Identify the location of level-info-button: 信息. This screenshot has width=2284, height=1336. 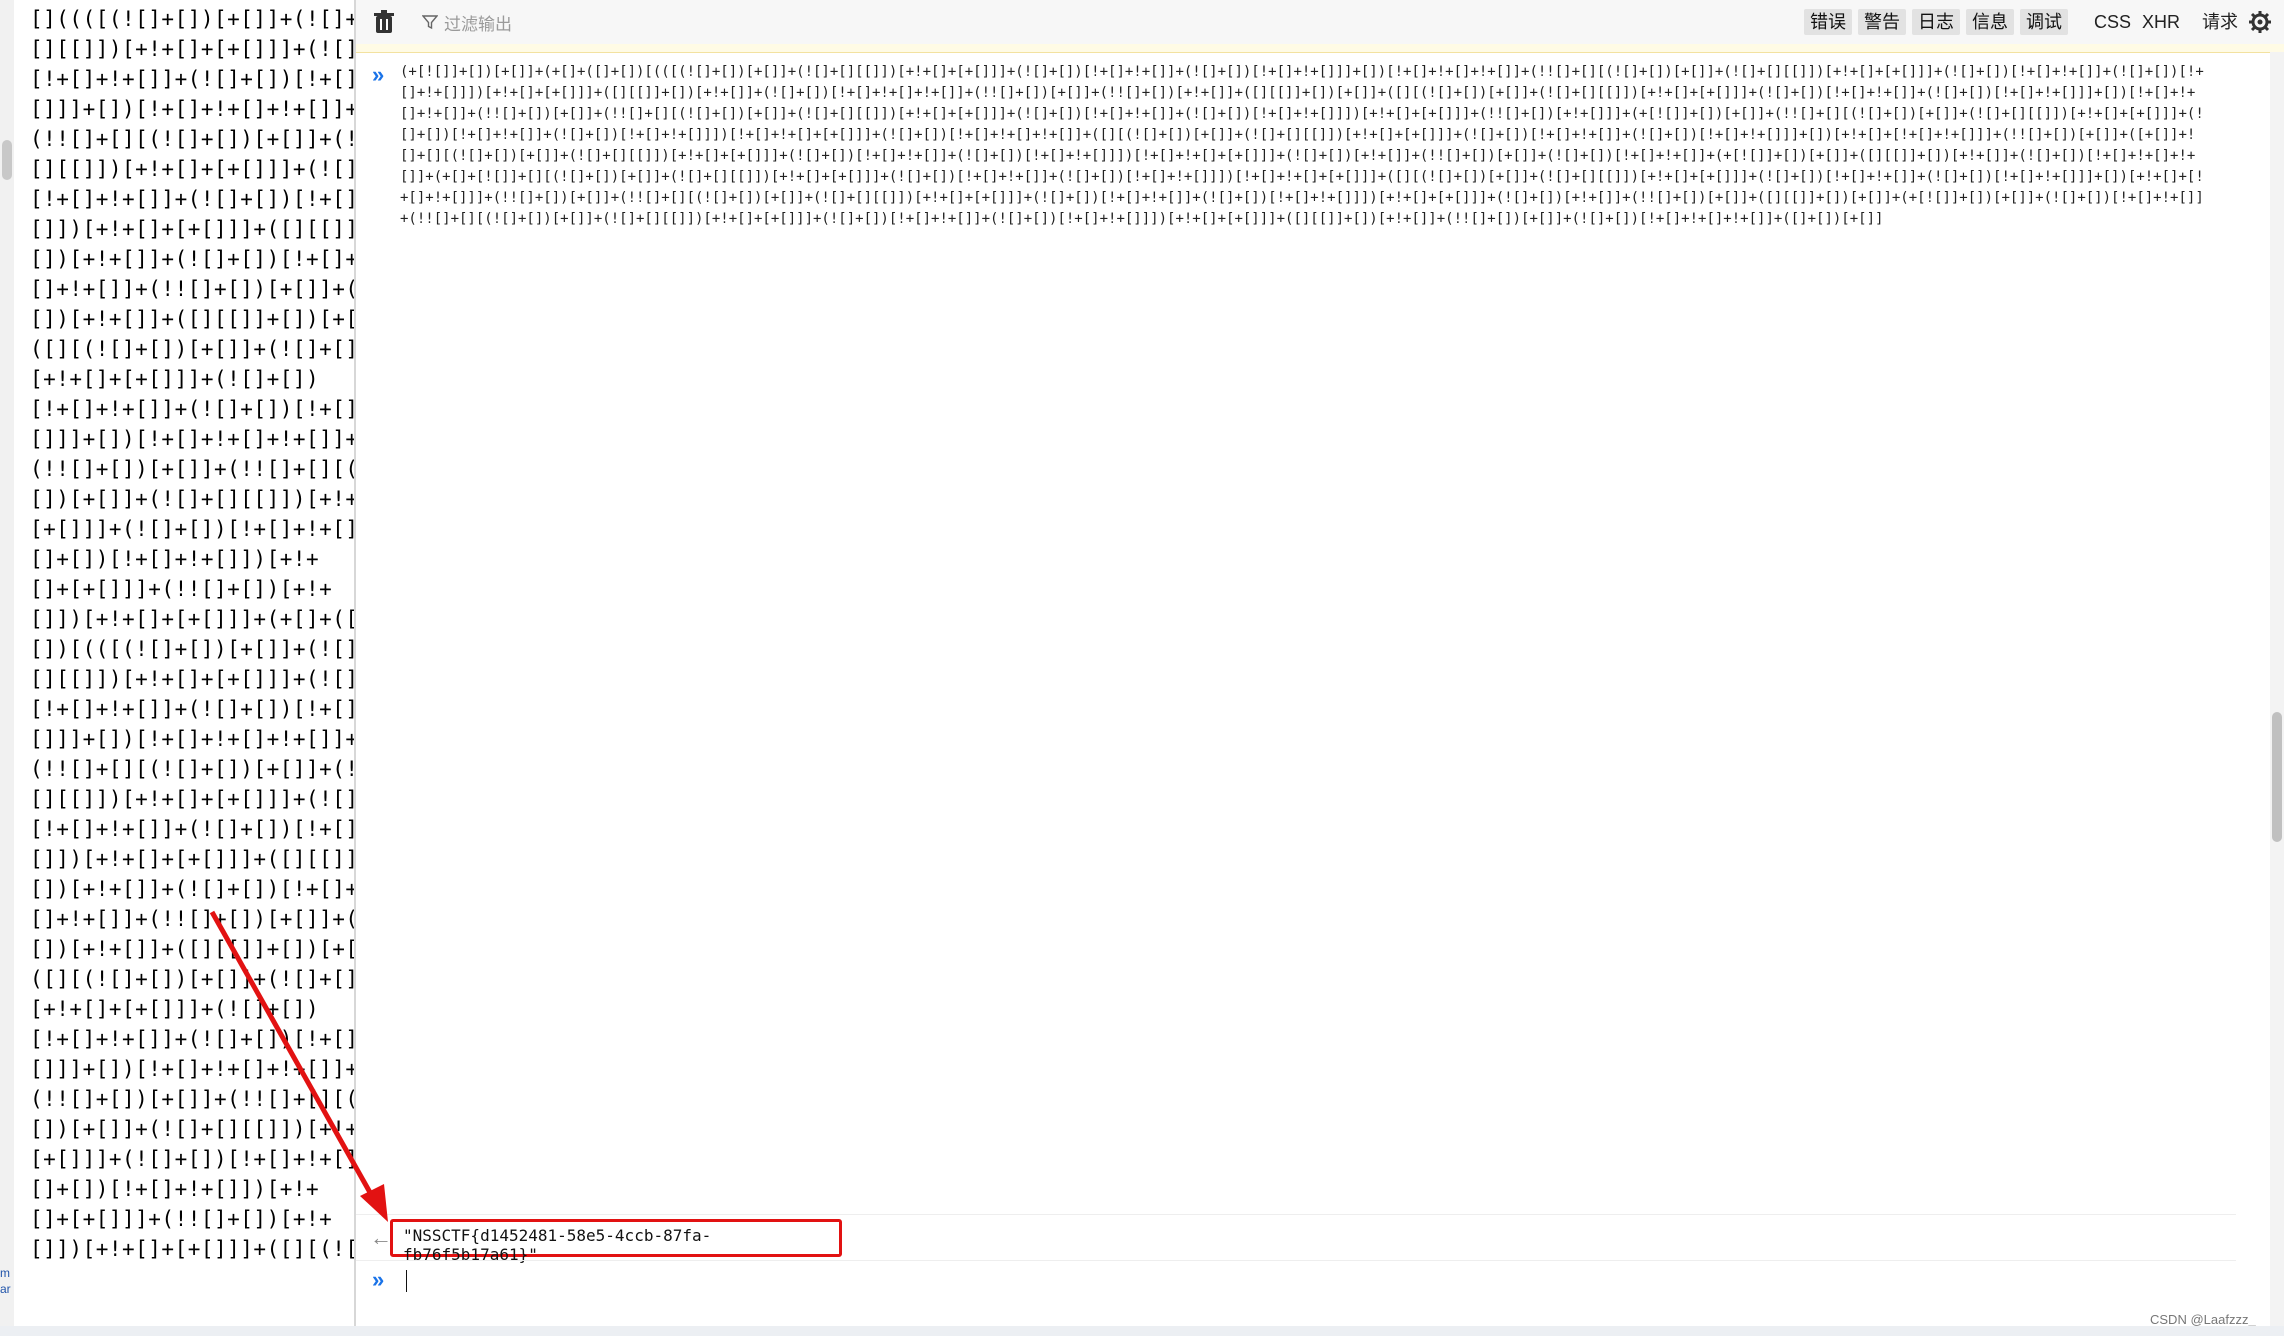
(1990, 22).